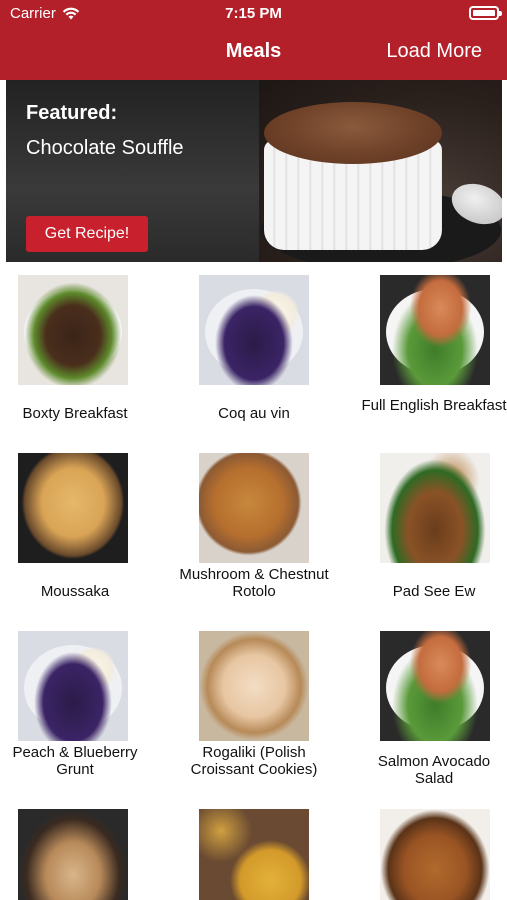 The height and width of the screenshot is (900, 507). What do you see at coordinates (434, 770) in the screenshot?
I see `meal-name: Salmon Avocado Salad` at bounding box center [434, 770].